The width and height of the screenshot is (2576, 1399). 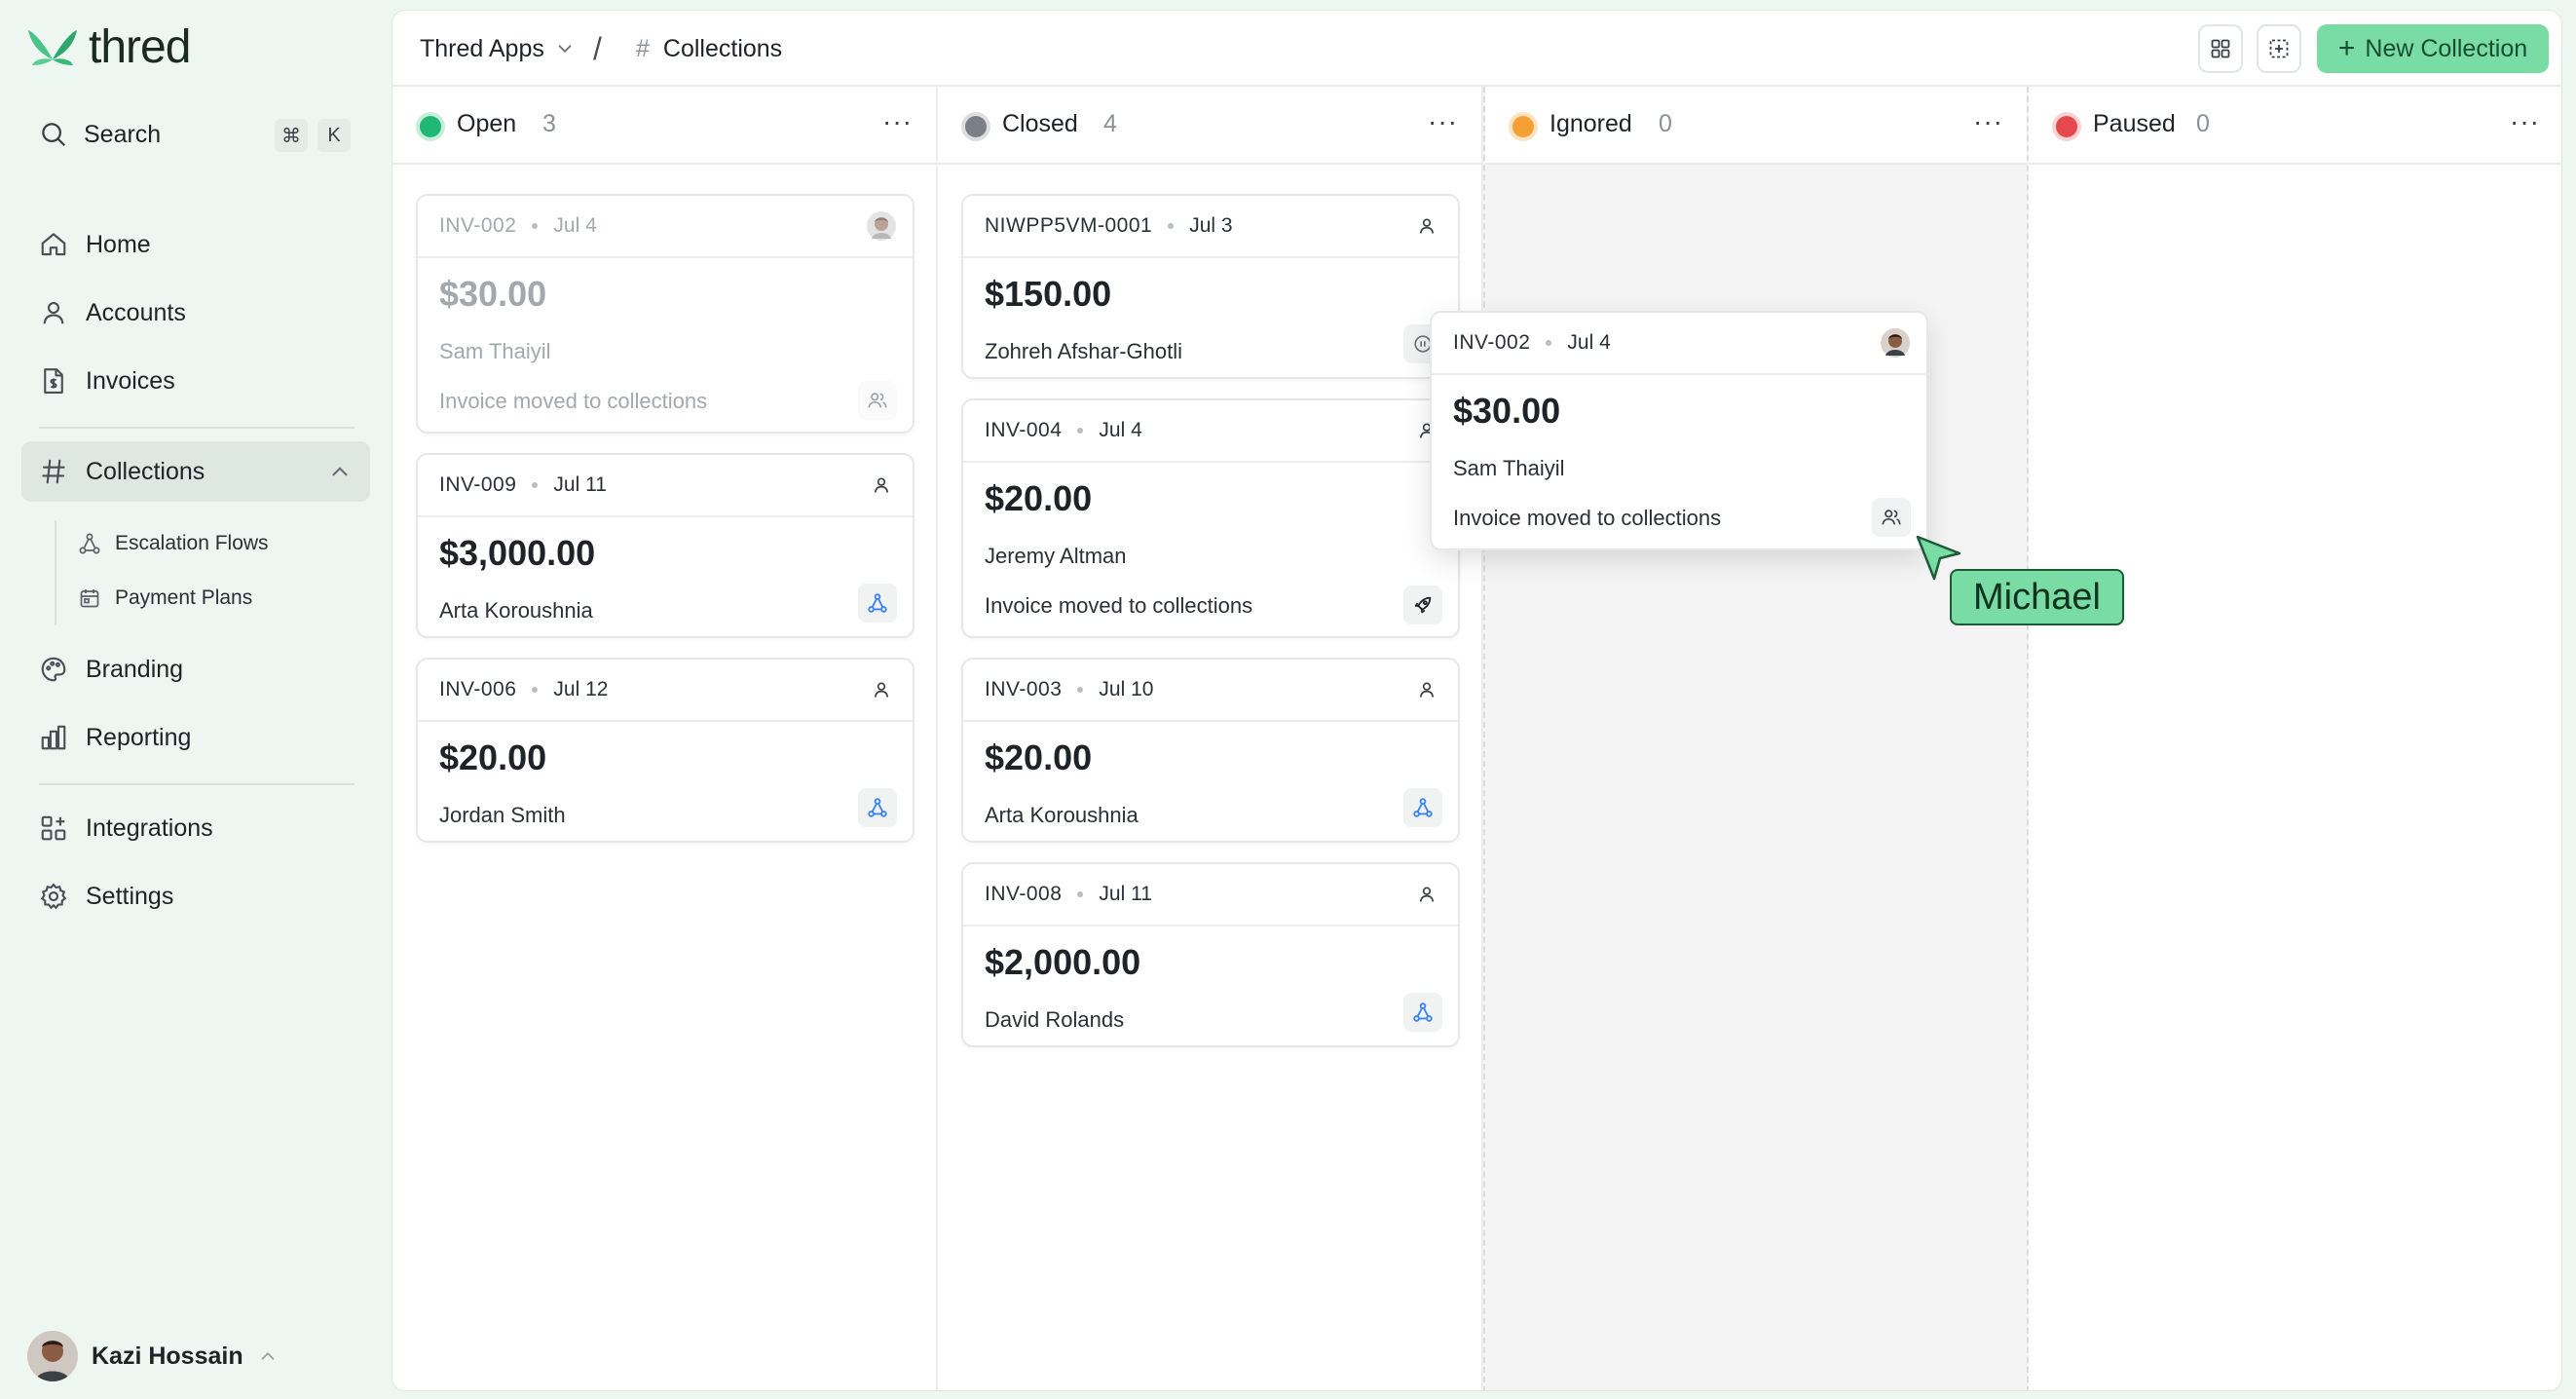 What do you see at coordinates (195, 244) in the screenshot?
I see `sidebar-item-home: Home` at bounding box center [195, 244].